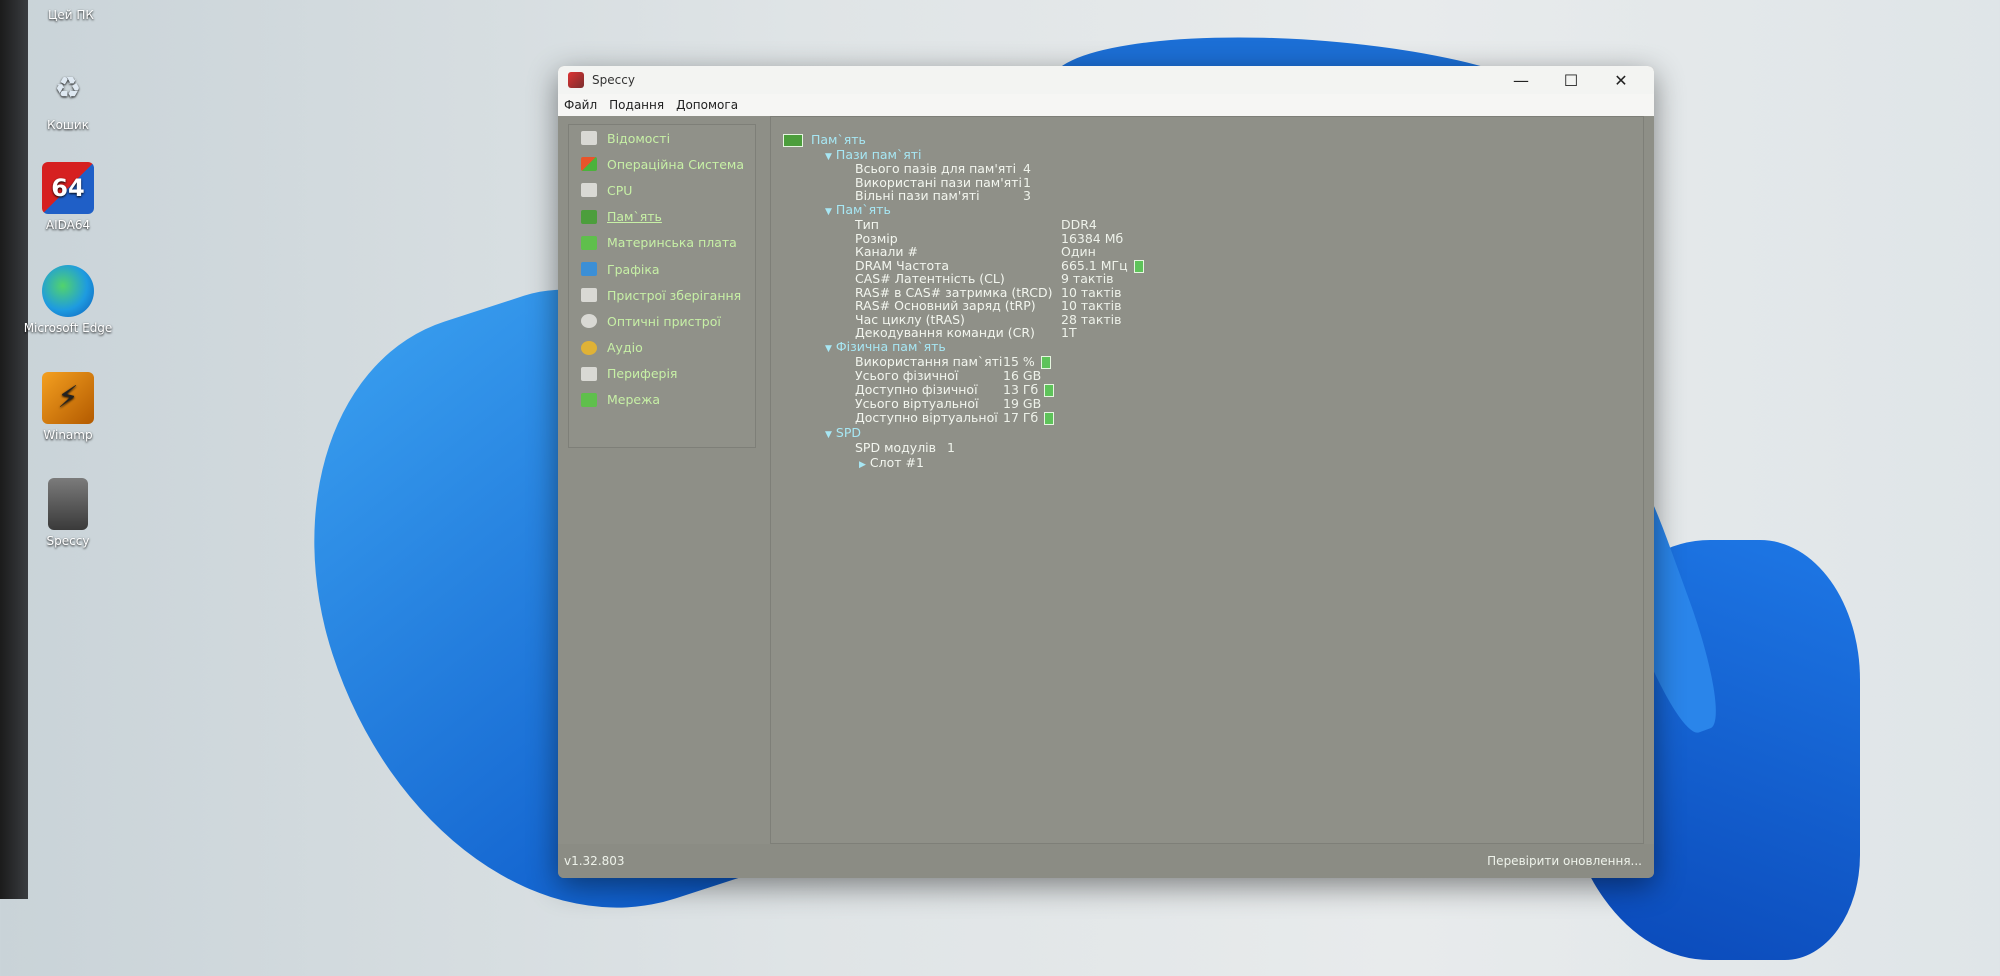 Image resolution: width=2000 pixels, height=976 pixels. I want to click on hdd-icon, so click(589, 295).